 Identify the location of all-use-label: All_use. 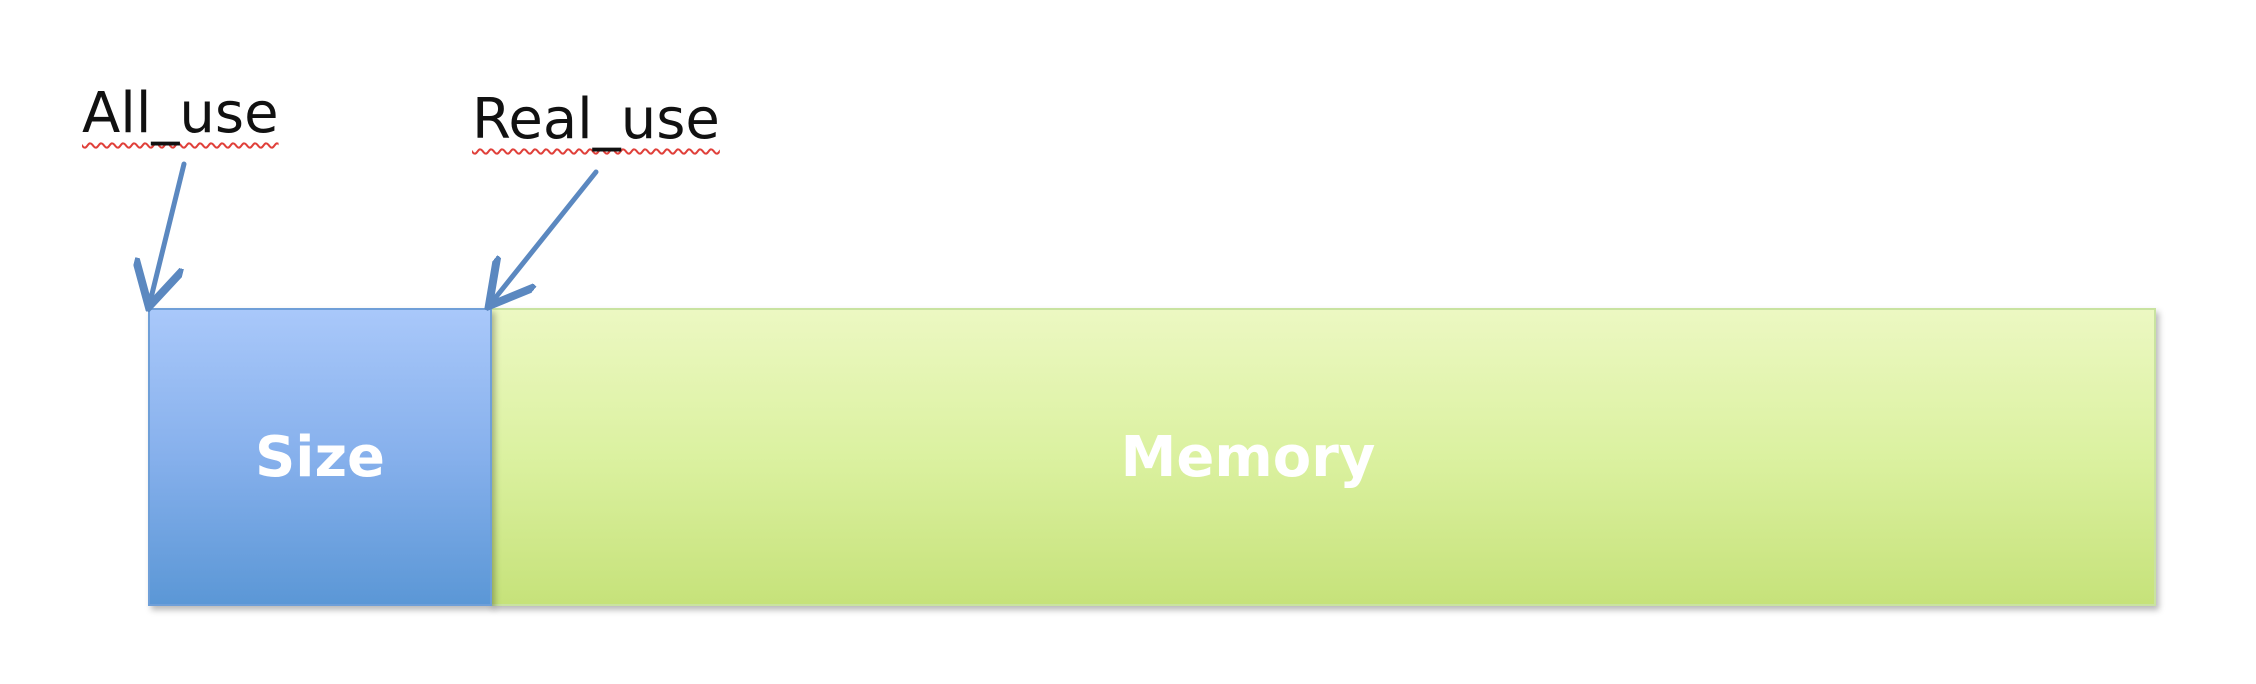
(180, 113).